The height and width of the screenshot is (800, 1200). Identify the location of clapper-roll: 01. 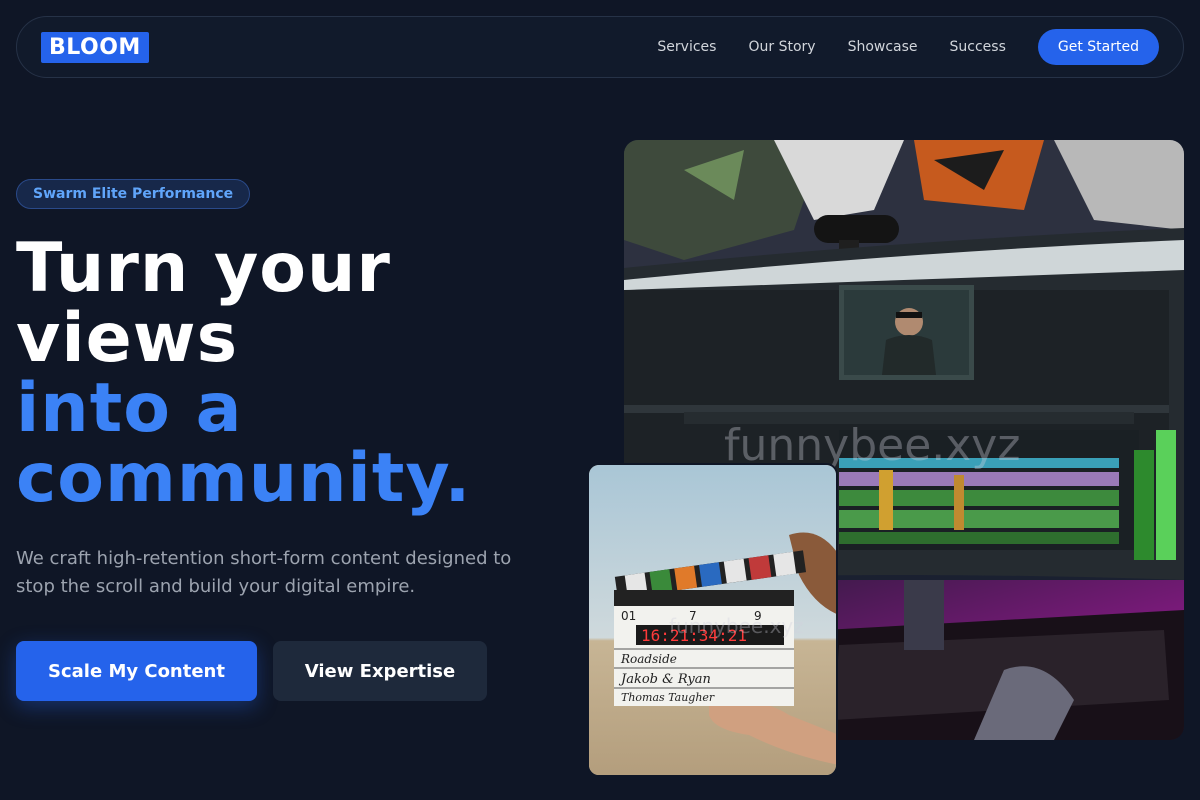
(628, 616).